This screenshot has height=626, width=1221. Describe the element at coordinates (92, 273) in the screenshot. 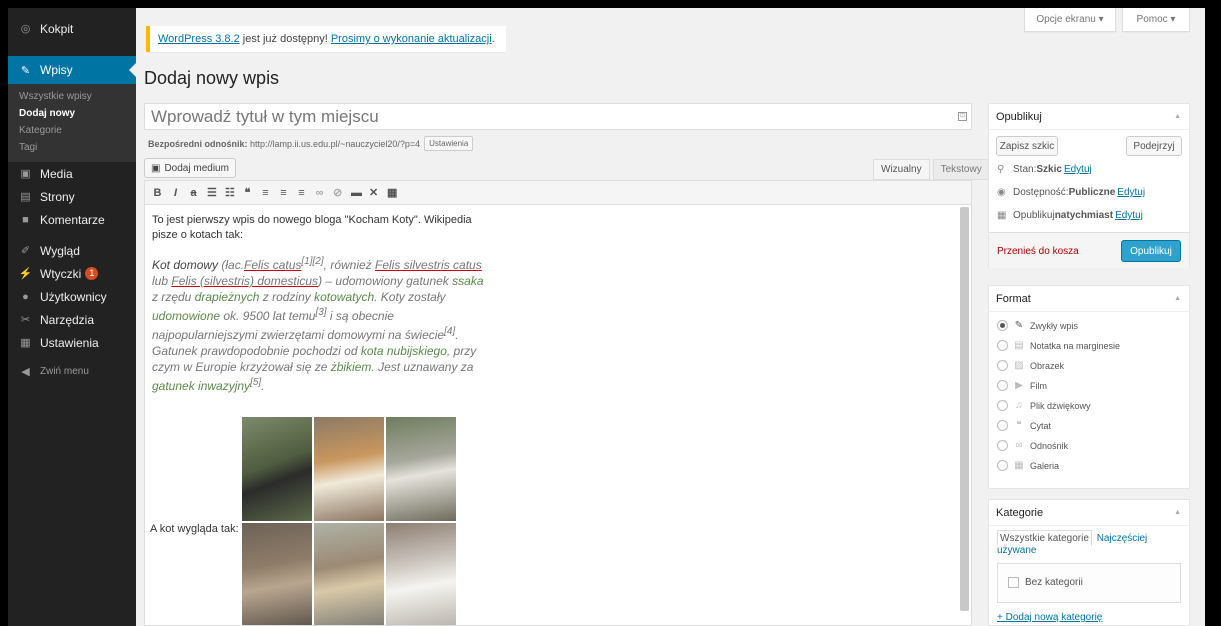

I see `update-count-badge: 1` at that location.